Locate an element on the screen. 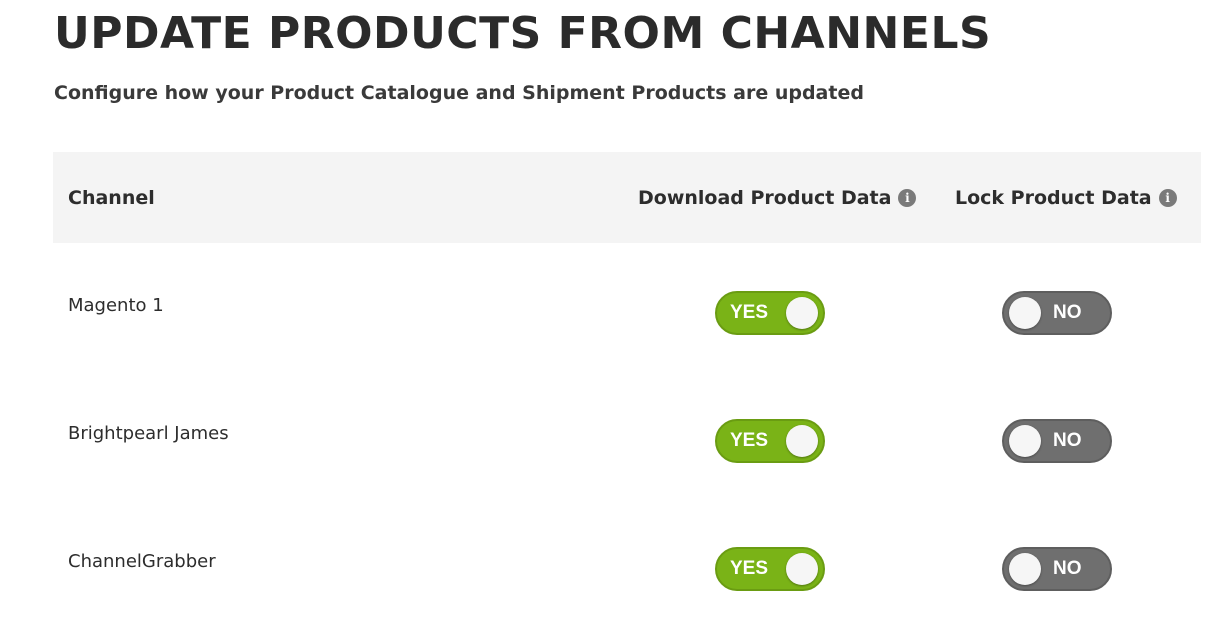 Image resolution: width=1224 pixels, height=640 pixels. column-header-download-label: Download Product Data is located at coordinates (765, 197).